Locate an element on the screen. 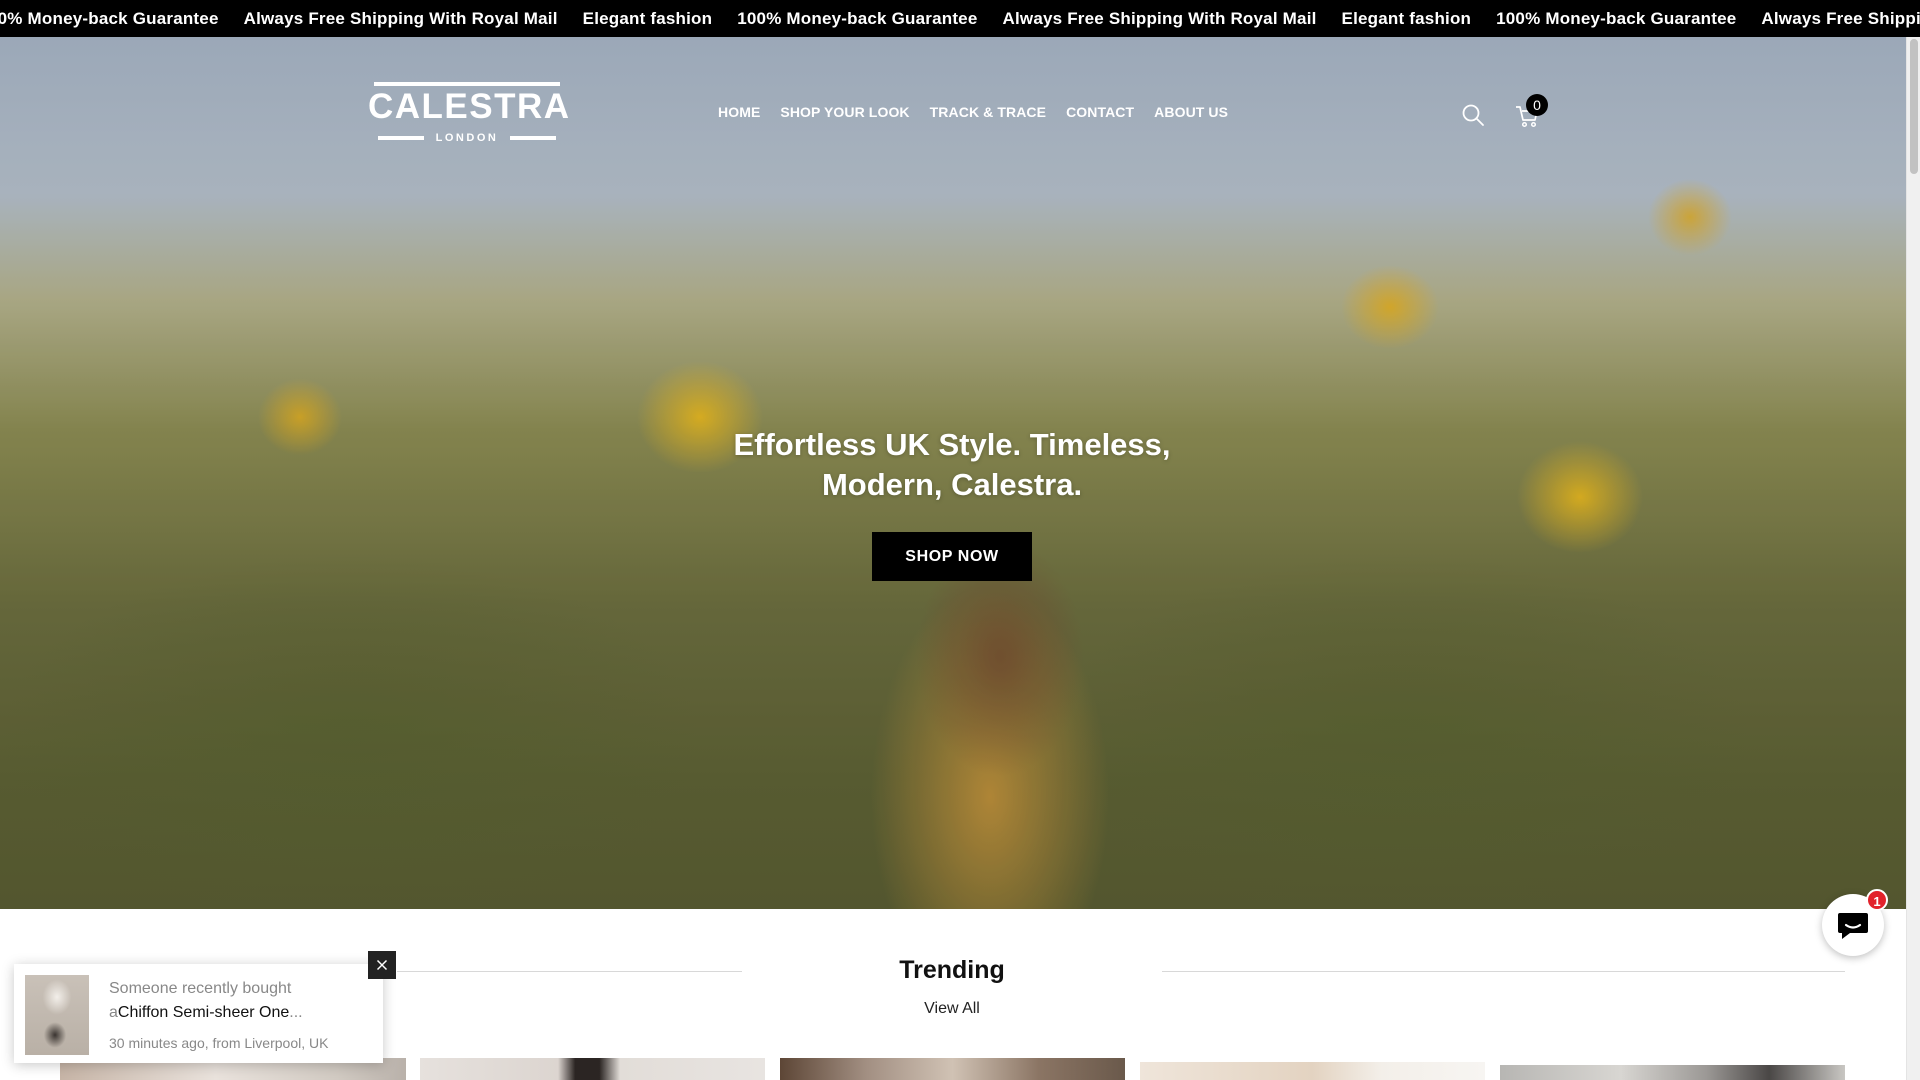 The width and height of the screenshot is (1920, 1080). nav-home: HOME is located at coordinates (739, 112).